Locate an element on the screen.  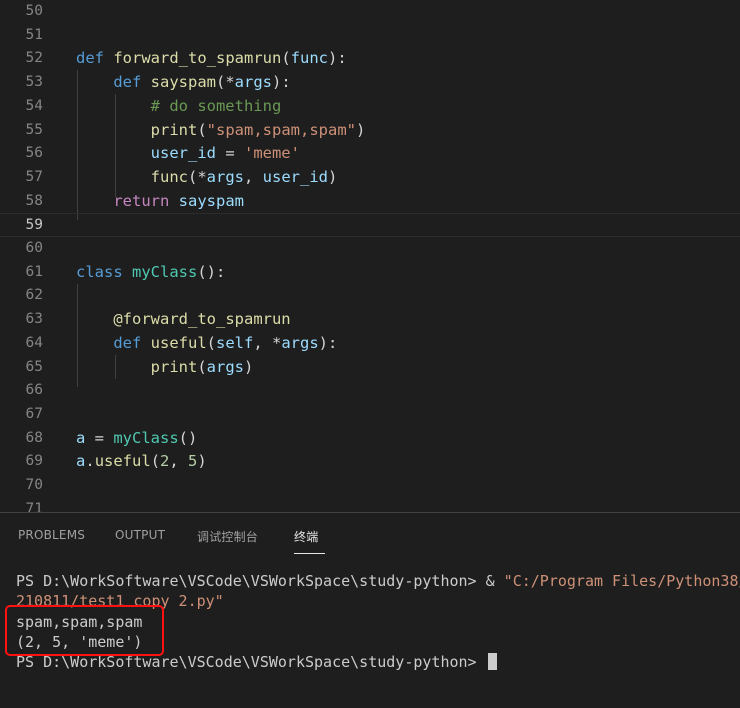
code-text: print("spam,spam,spam") is located at coordinates (258, 129).